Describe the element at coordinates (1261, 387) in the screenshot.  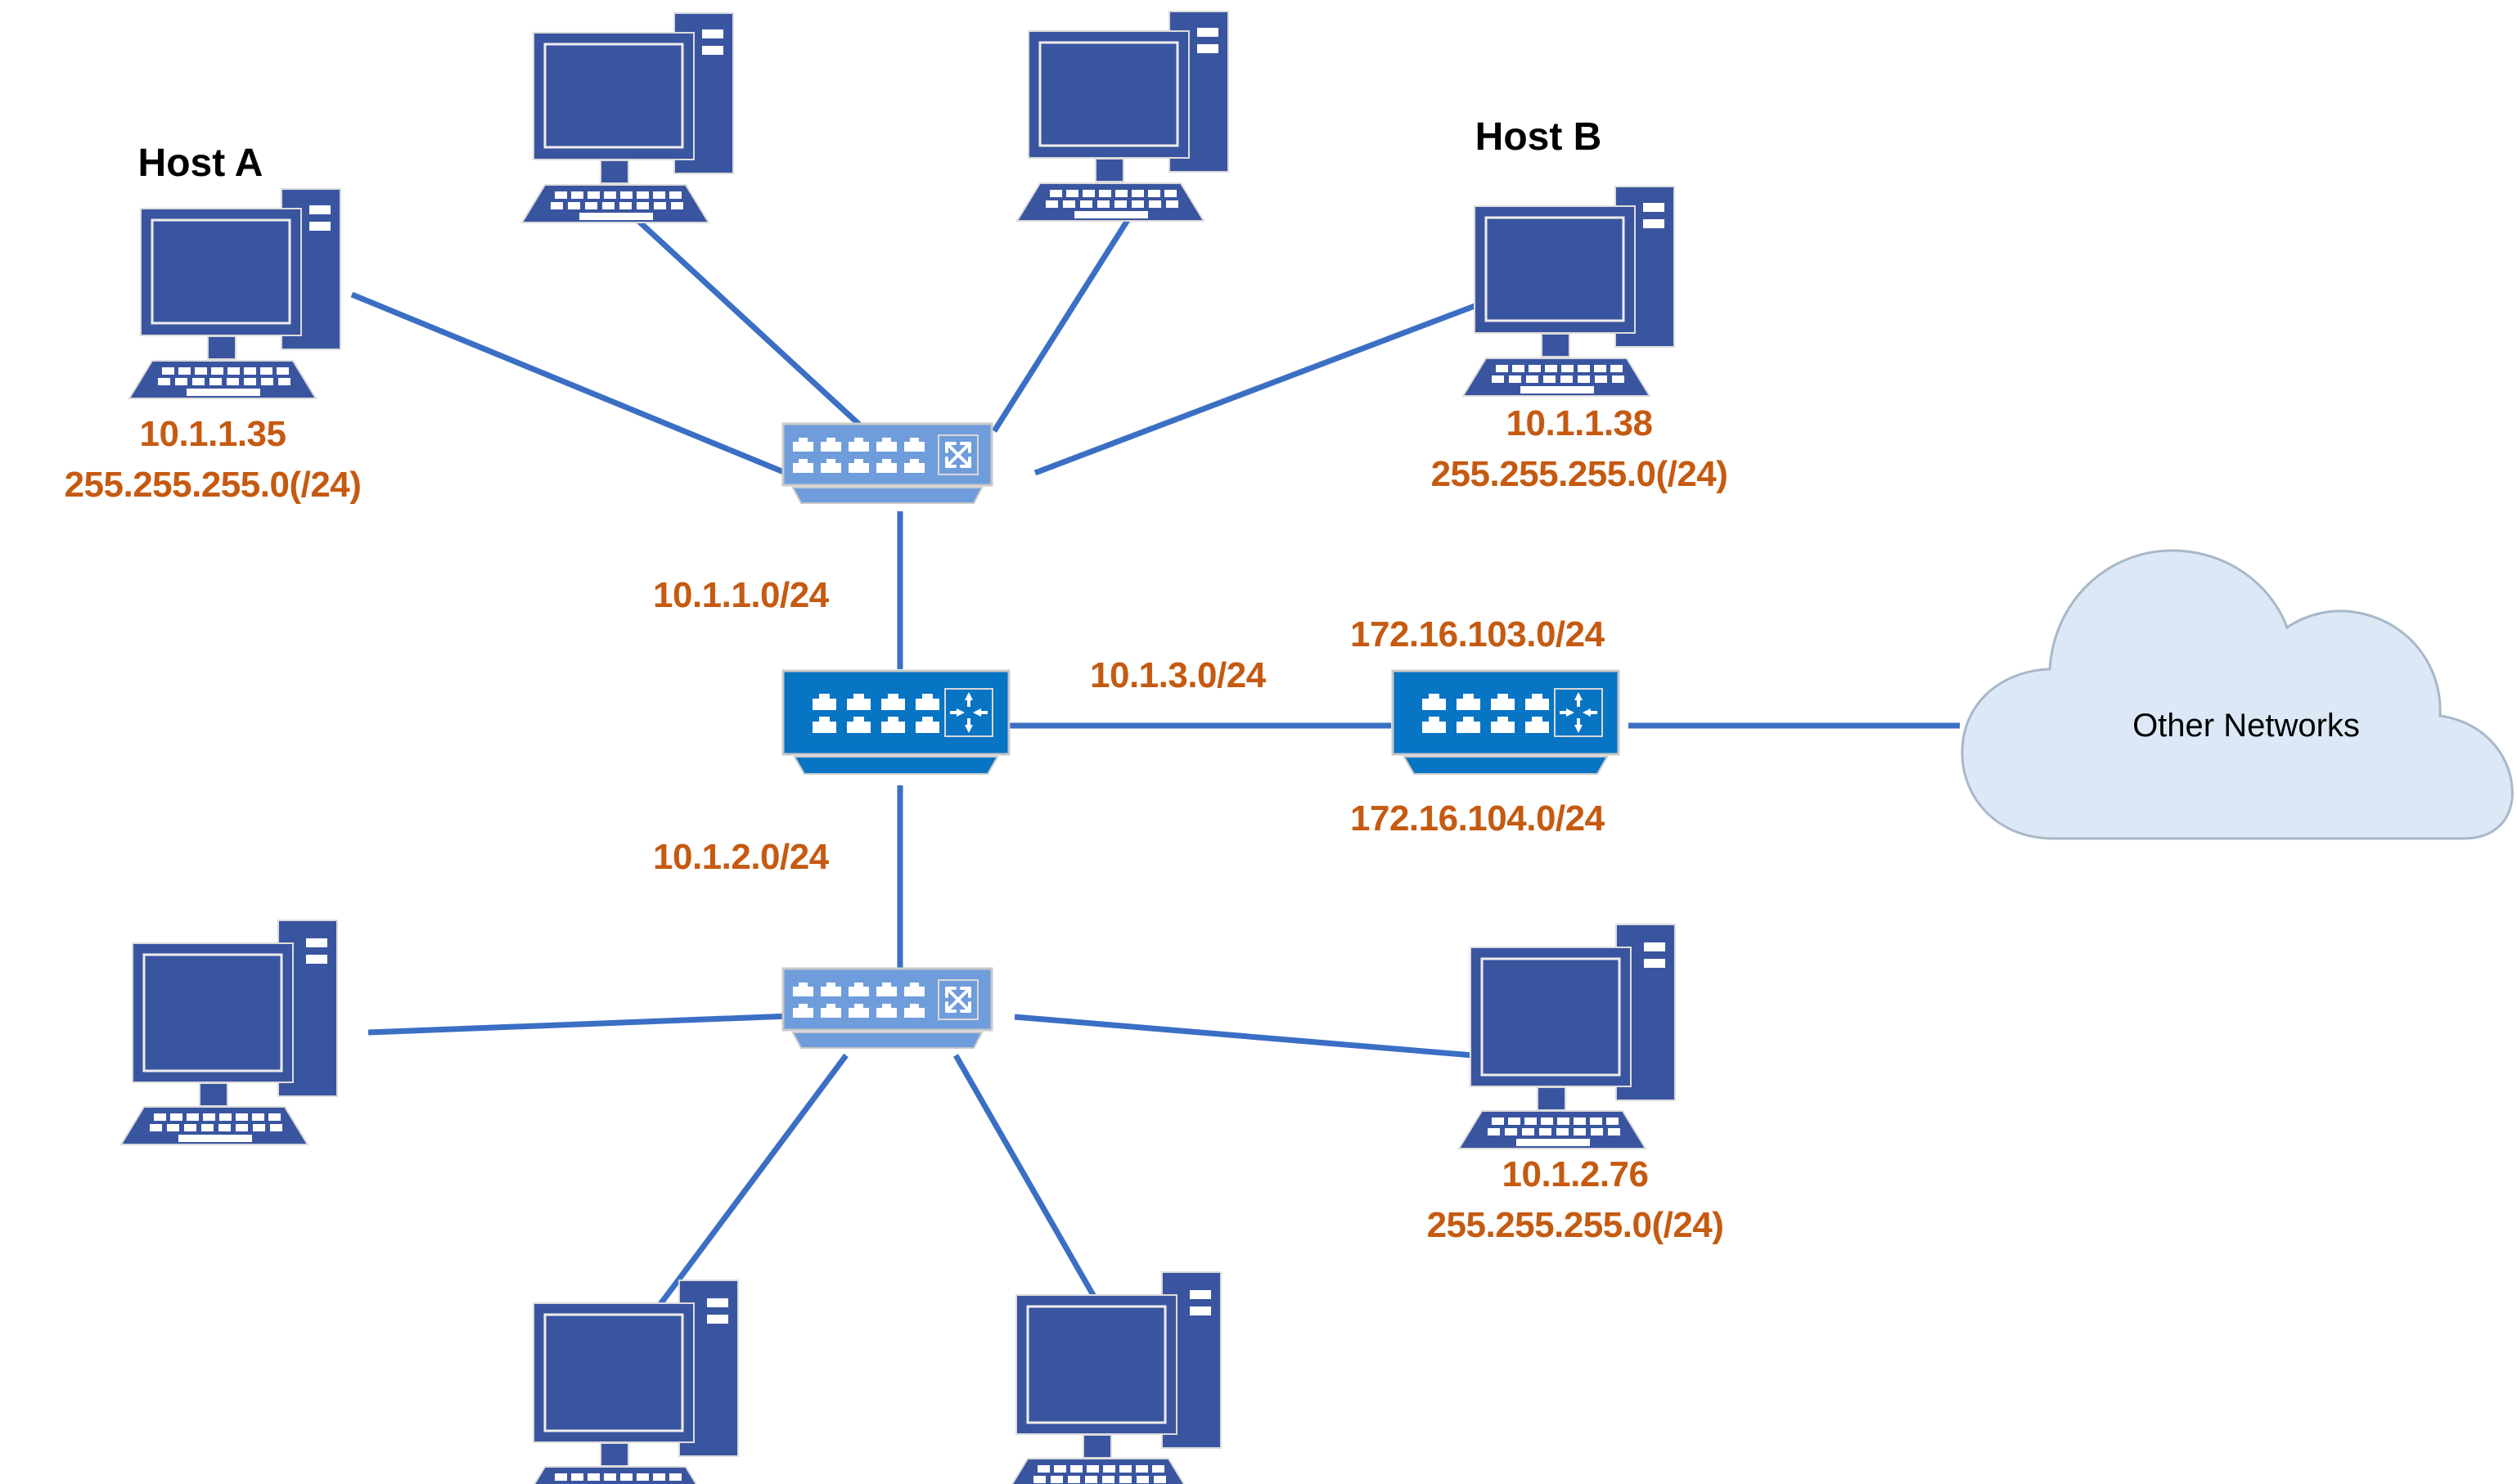
I see `link-hostb-switchtop` at that location.